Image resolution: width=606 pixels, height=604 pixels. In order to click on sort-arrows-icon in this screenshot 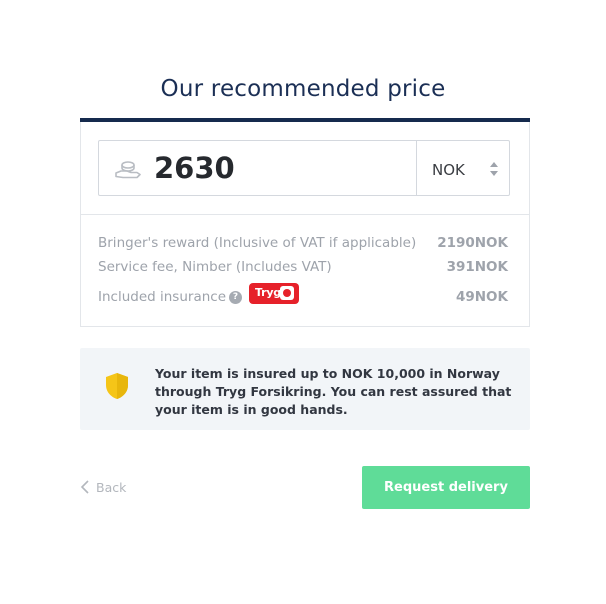, I will do `click(494, 169)`.